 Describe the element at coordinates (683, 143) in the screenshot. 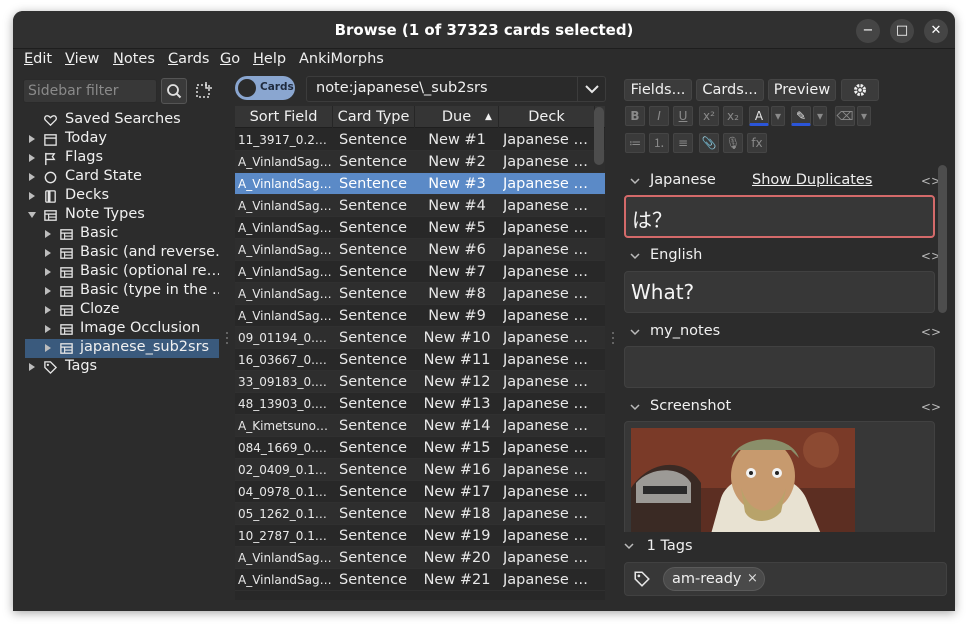

I see `align-button: ≡` at that location.